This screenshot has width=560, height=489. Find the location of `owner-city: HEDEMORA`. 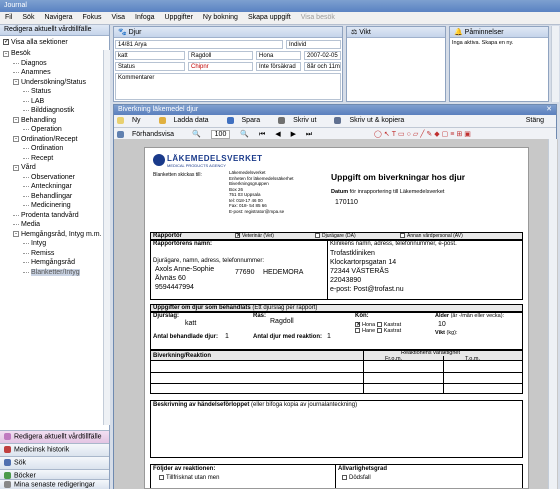

owner-city: HEDEMORA is located at coordinates (283, 272).